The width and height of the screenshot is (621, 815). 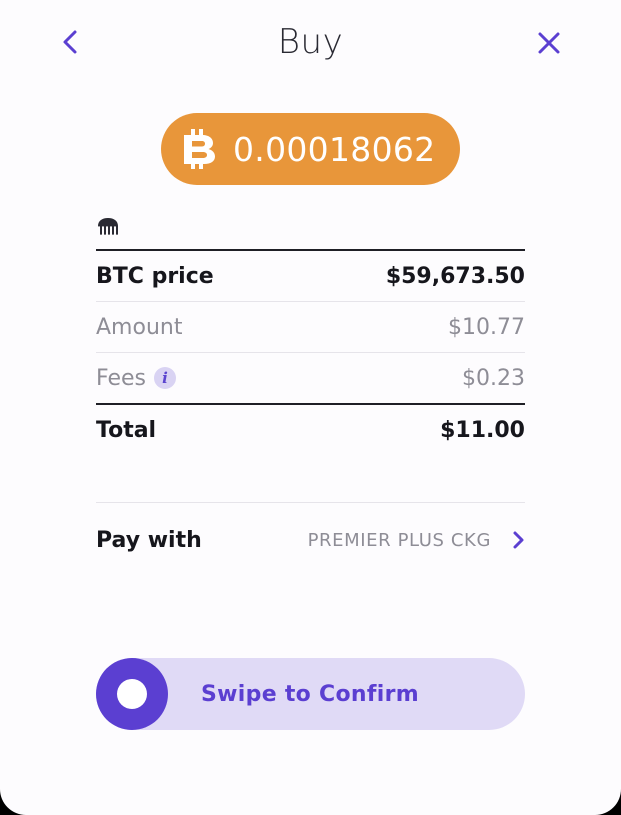 I want to click on header: Buy, so click(x=310, y=45).